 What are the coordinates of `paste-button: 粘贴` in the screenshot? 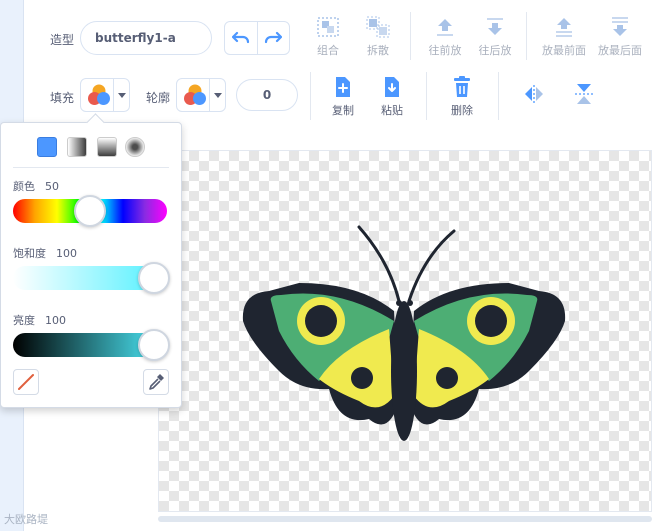 It's located at (392, 97).